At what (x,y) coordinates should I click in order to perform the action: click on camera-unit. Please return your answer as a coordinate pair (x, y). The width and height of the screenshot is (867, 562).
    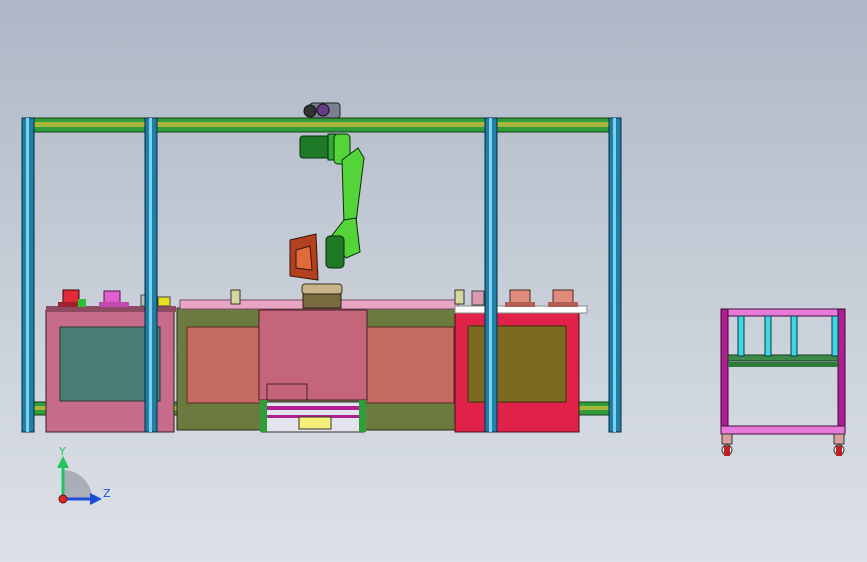
    Looking at the image, I should click on (322, 110).